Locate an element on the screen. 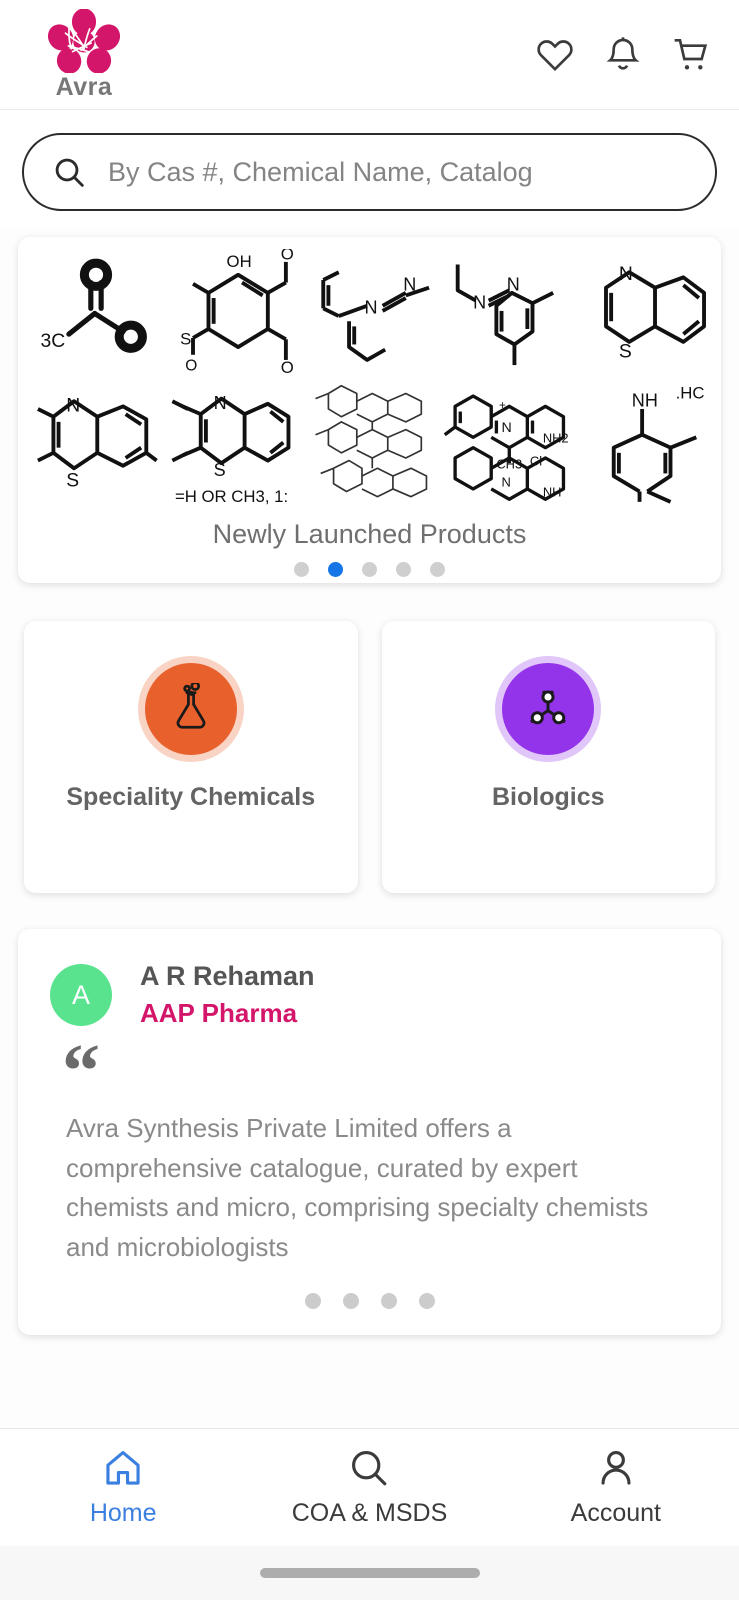 The image size is (739, 1600). home-indicator is located at coordinates (369, 1573).